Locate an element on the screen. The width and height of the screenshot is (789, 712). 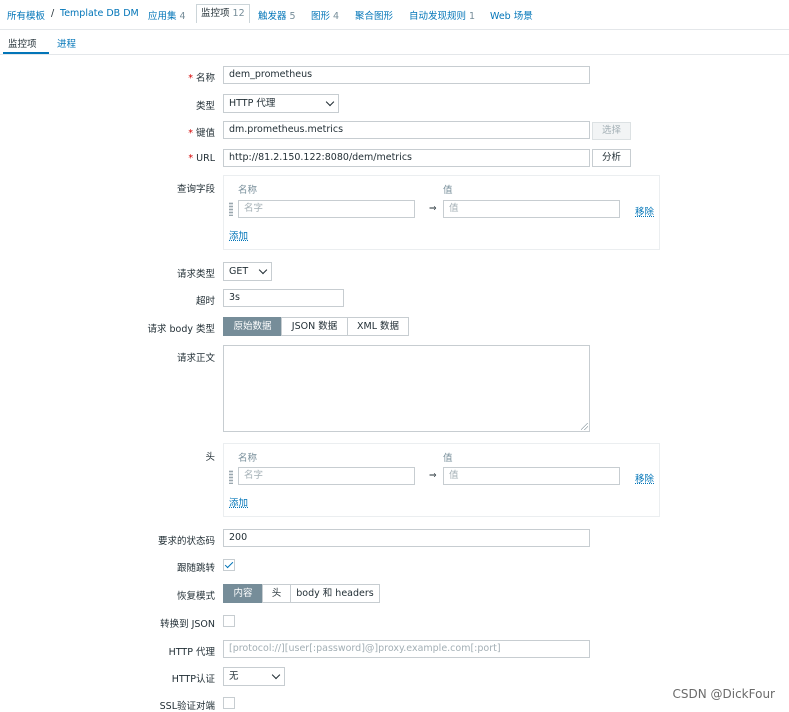
type-label: 类型 is located at coordinates (205, 106).